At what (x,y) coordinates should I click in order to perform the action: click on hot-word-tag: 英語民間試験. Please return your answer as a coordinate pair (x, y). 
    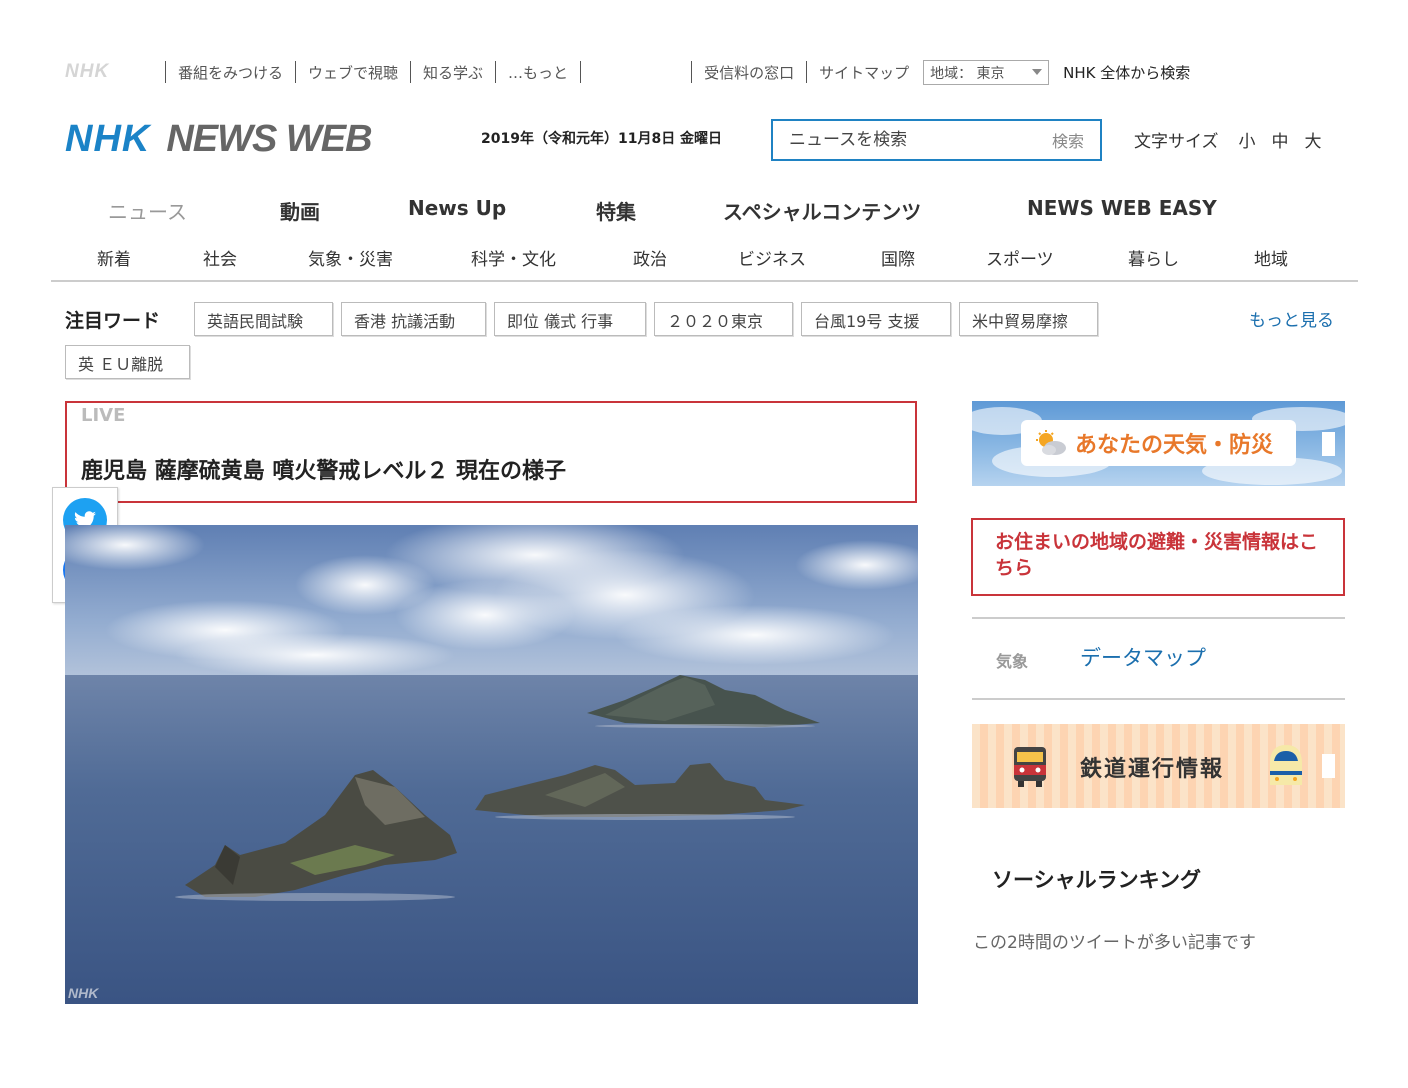
    Looking at the image, I should click on (263, 319).